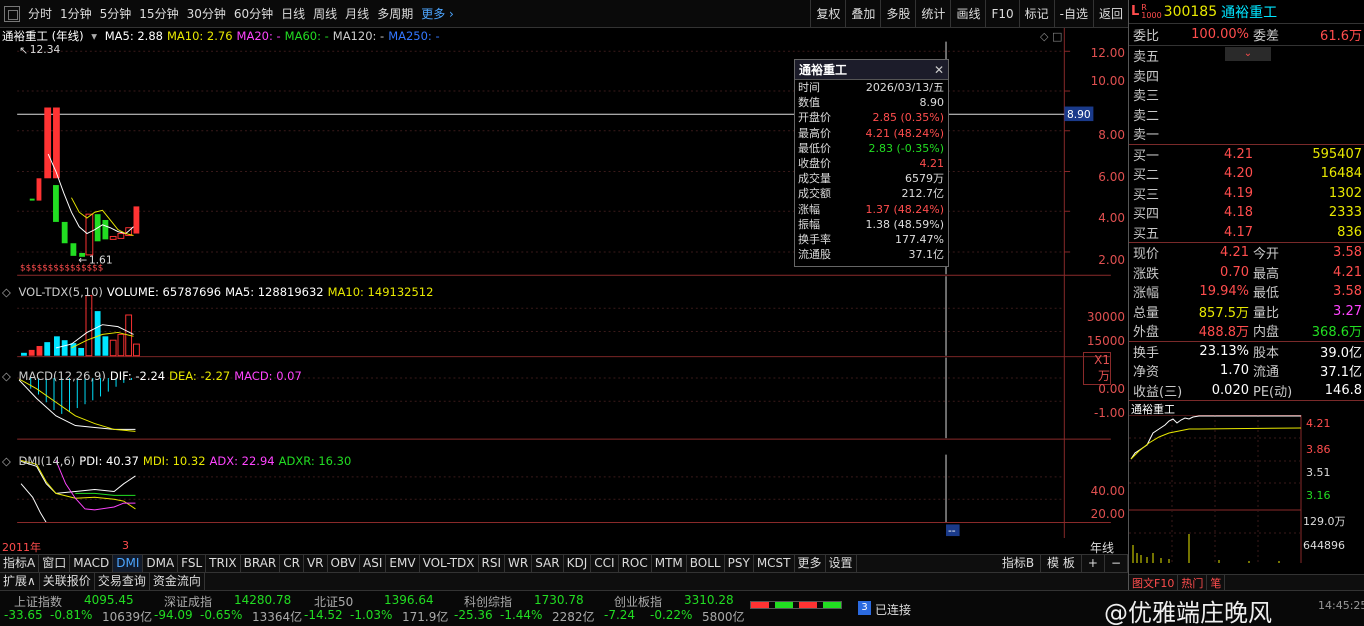 The image size is (1364, 626). I want to click on weicha-value: 61.6万, so click(1341, 36).